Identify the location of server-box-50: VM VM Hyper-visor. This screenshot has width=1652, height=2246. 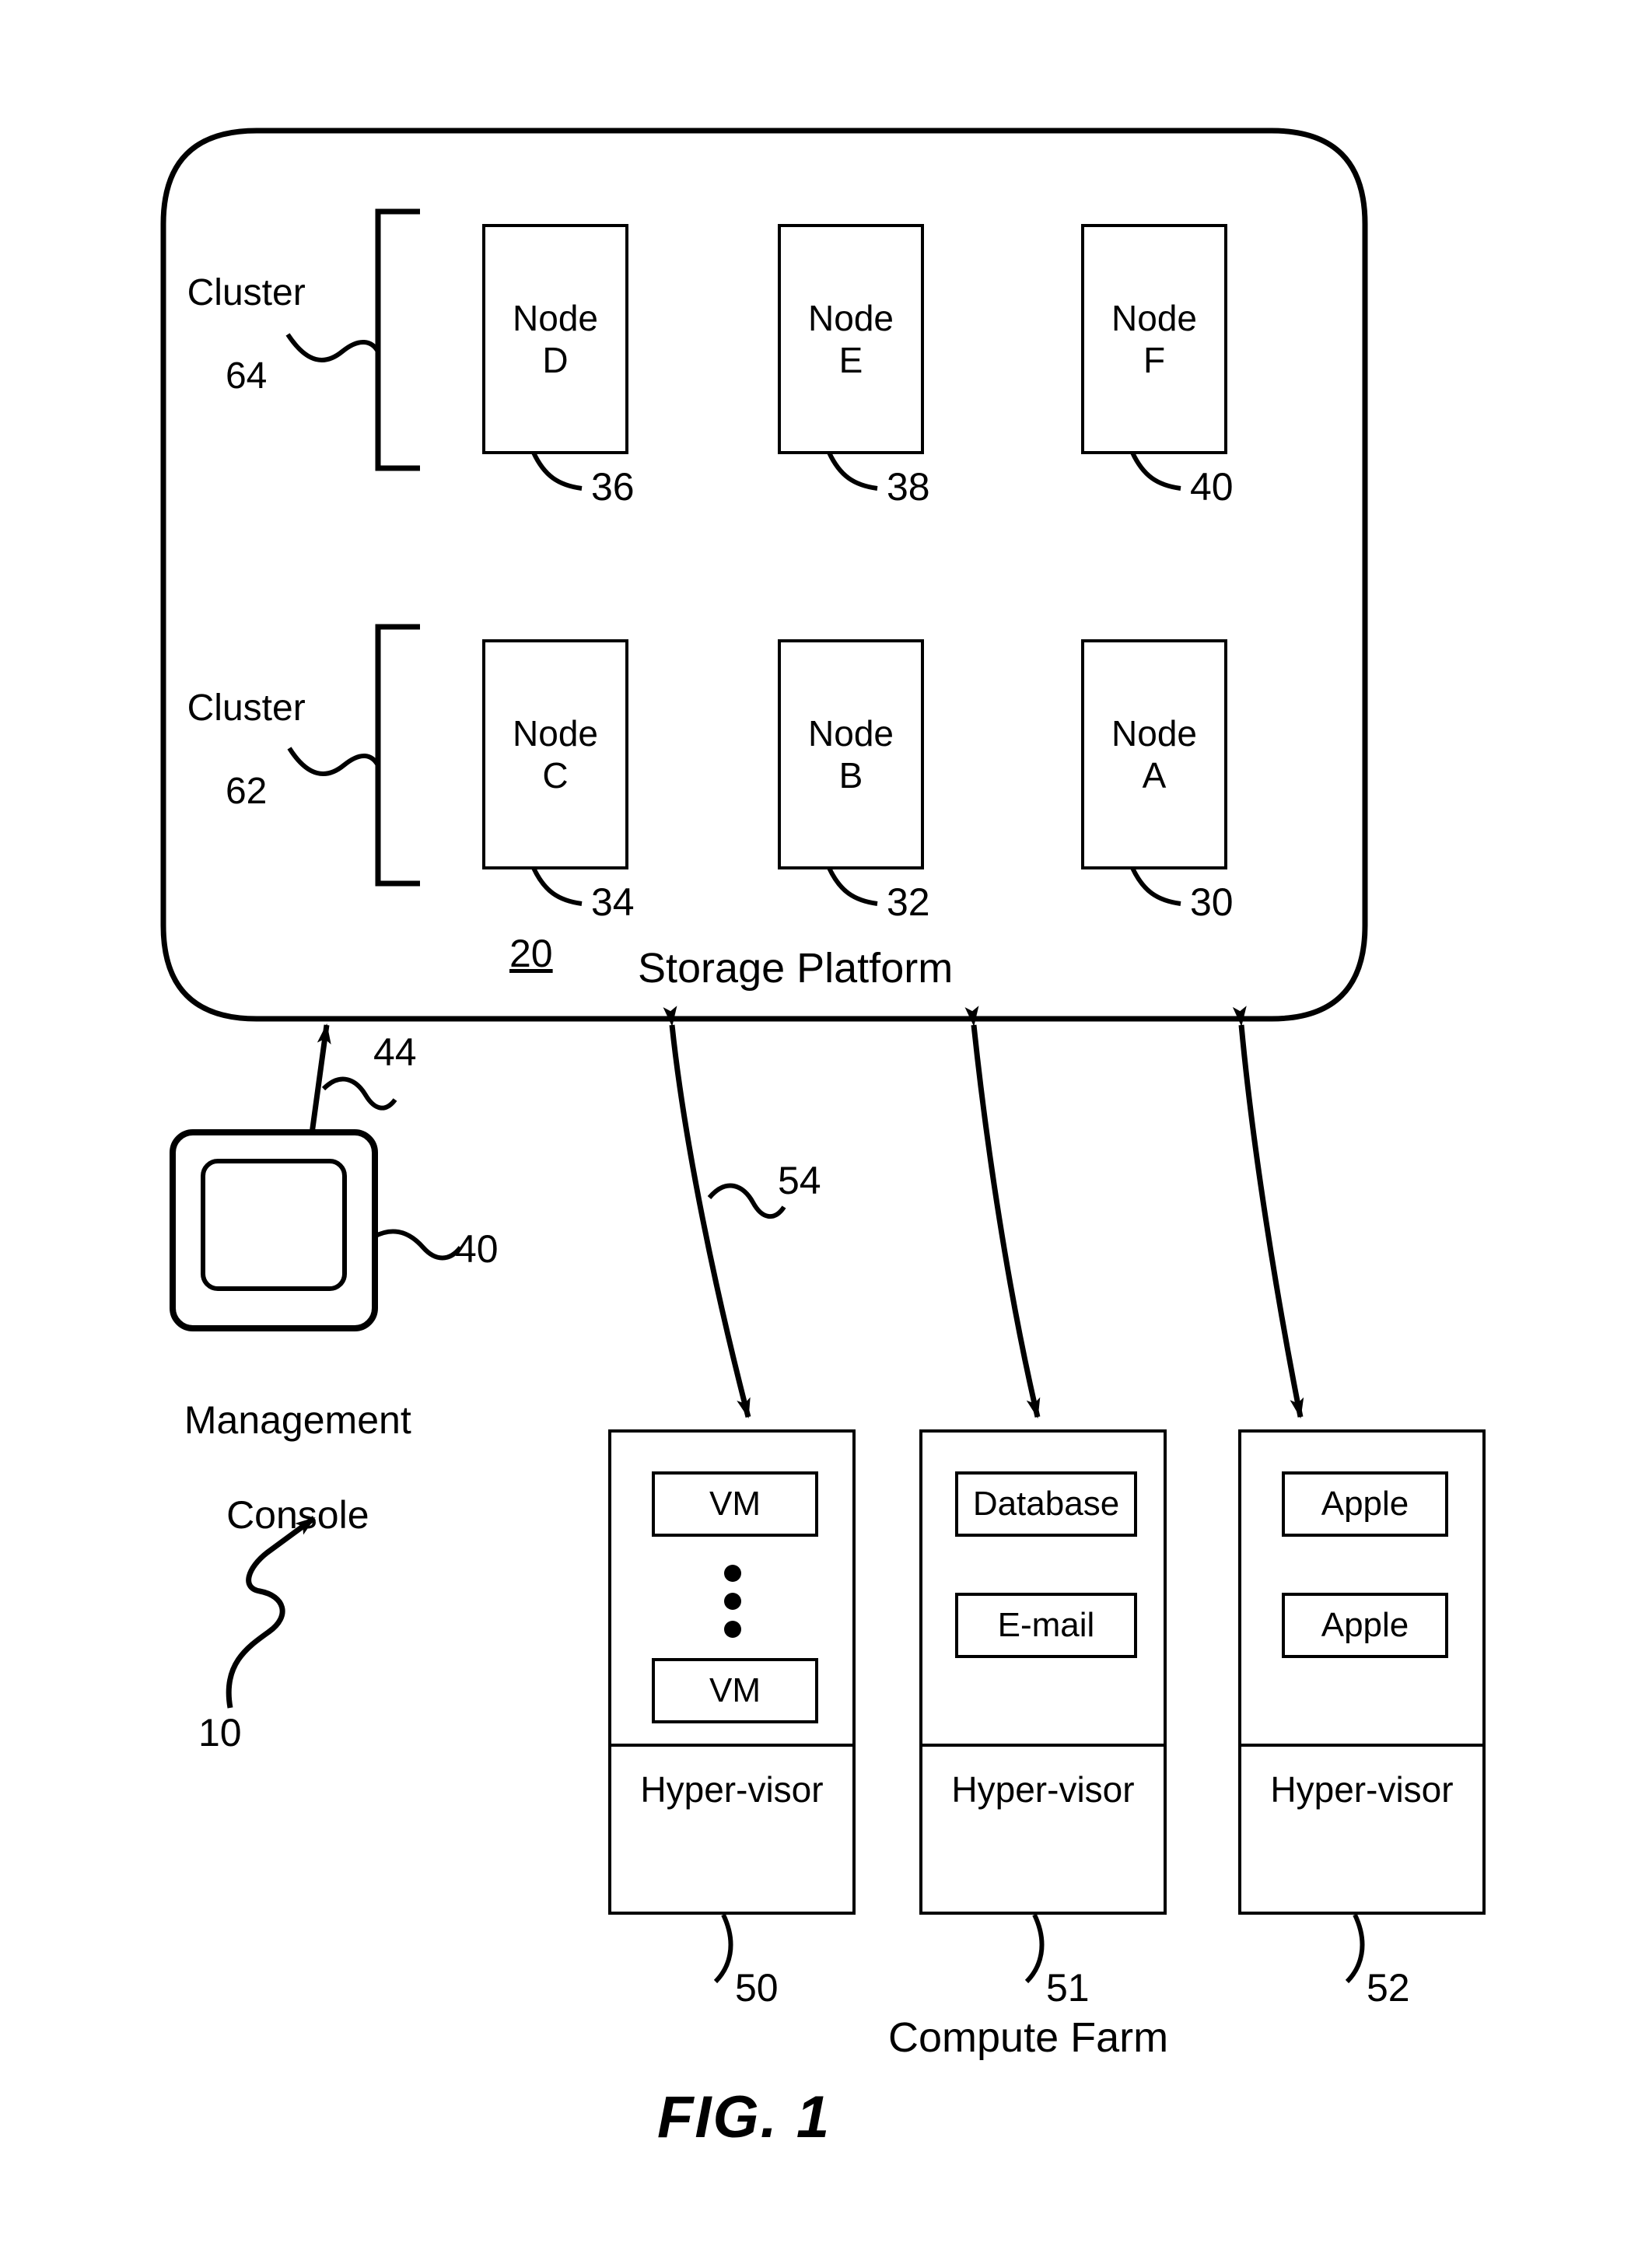
(732, 1672).